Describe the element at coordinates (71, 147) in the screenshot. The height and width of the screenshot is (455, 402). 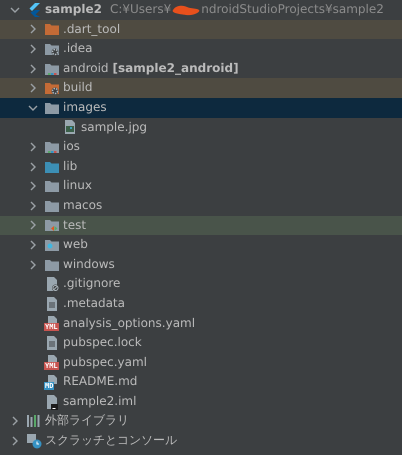
I see `item-label: ios` at that location.